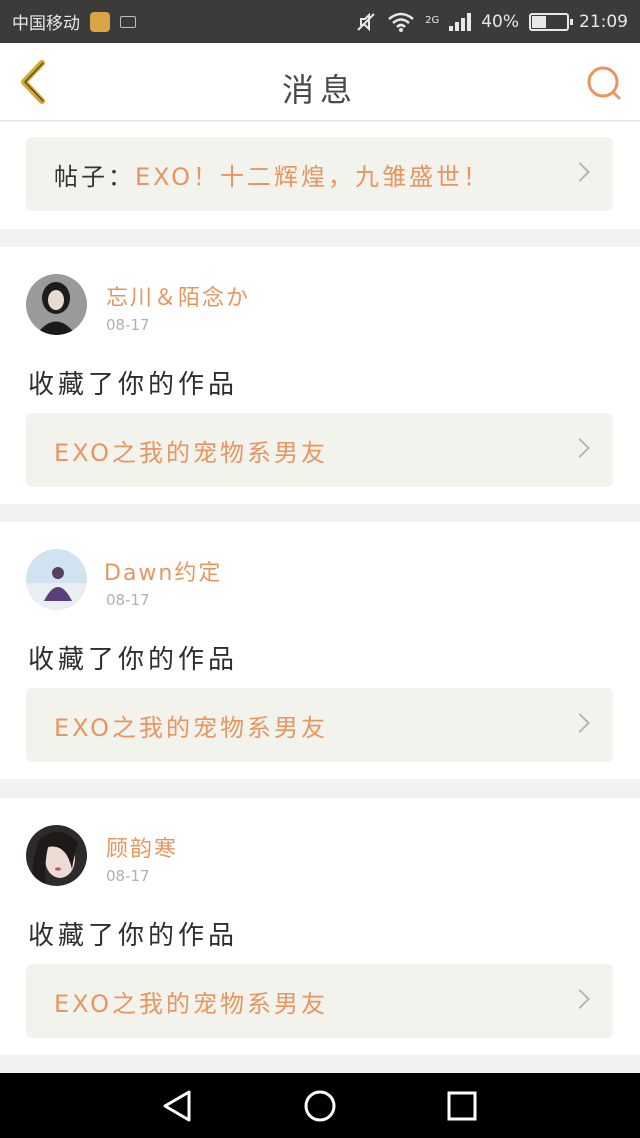 The width and height of the screenshot is (640, 1138). I want to click on home-circle-icon, so click(320, 1106).